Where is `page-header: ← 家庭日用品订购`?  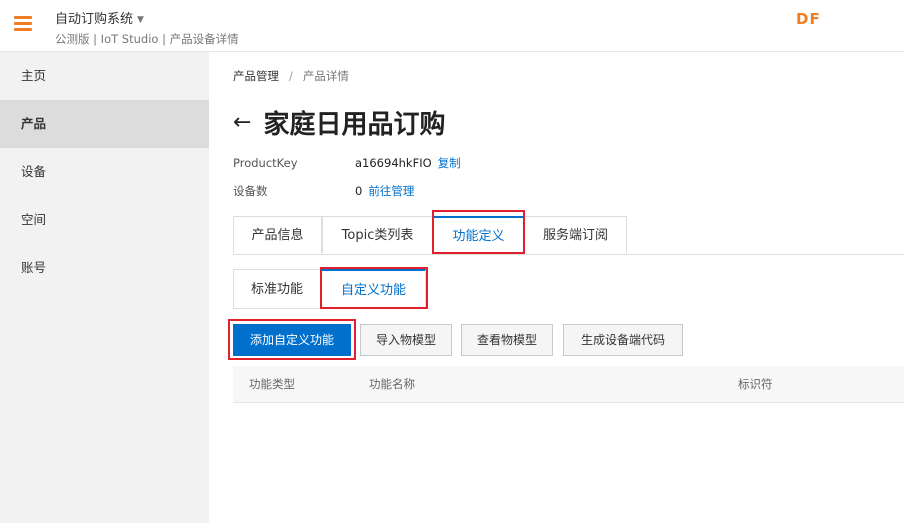
page-header: ← 家庭日用品订购 is located at coordinates (339, 122).